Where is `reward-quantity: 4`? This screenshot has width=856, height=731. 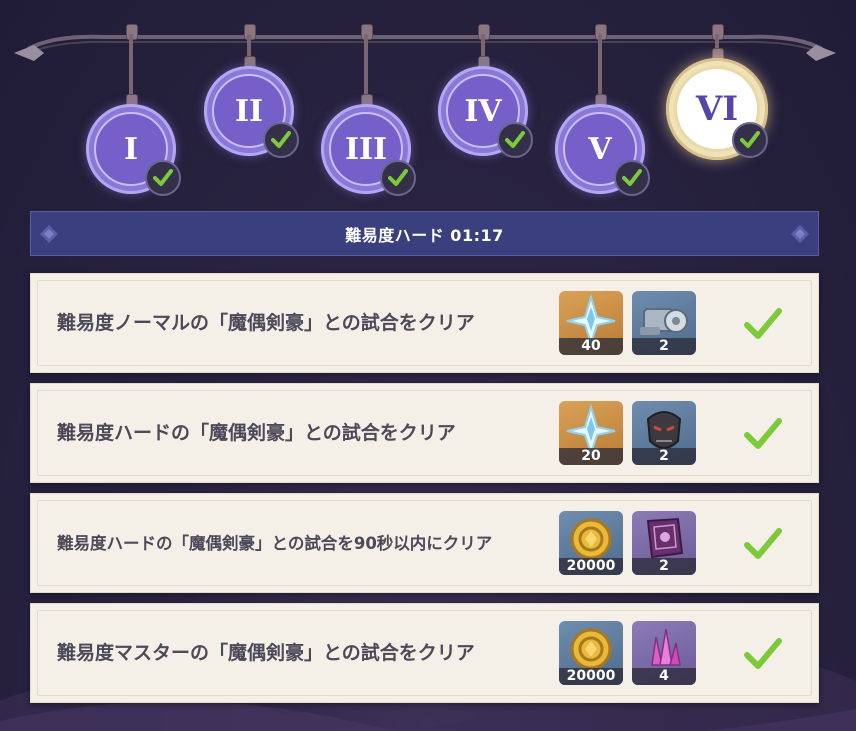 reward-quantity: 4 is located at coordinates (664, 676).